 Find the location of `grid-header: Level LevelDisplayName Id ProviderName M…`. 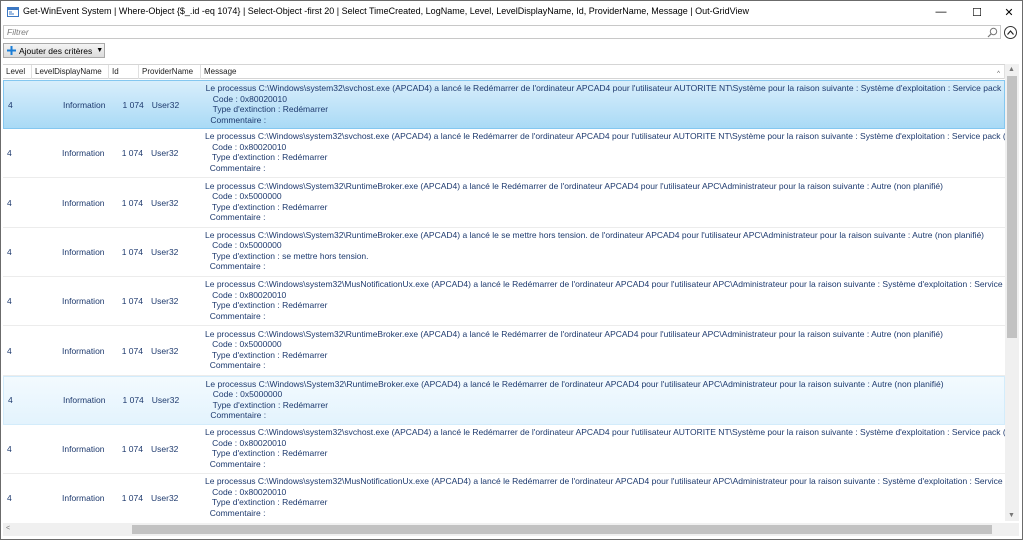

grid-header: Level LevelDisplayName Id ProviderName M… is located at coordinates (504, 72).